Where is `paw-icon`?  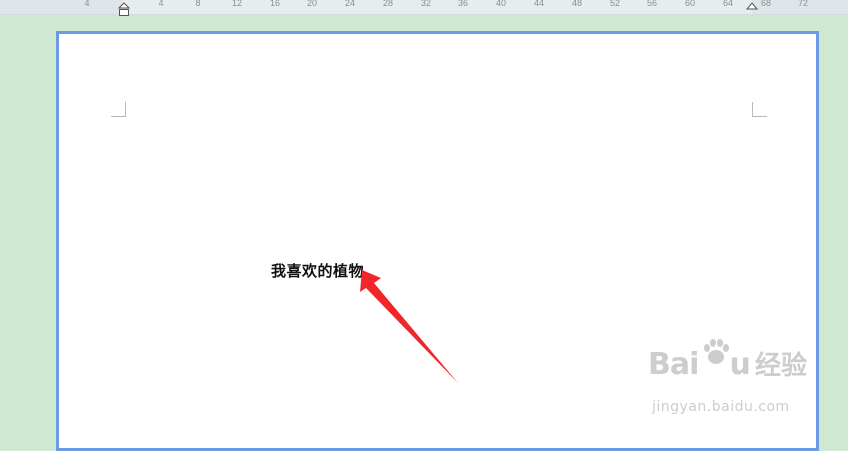 paw-icon is located at coordinates (716, 351).